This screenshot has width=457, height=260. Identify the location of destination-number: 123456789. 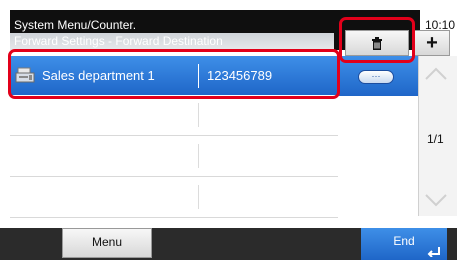
(240, 75).